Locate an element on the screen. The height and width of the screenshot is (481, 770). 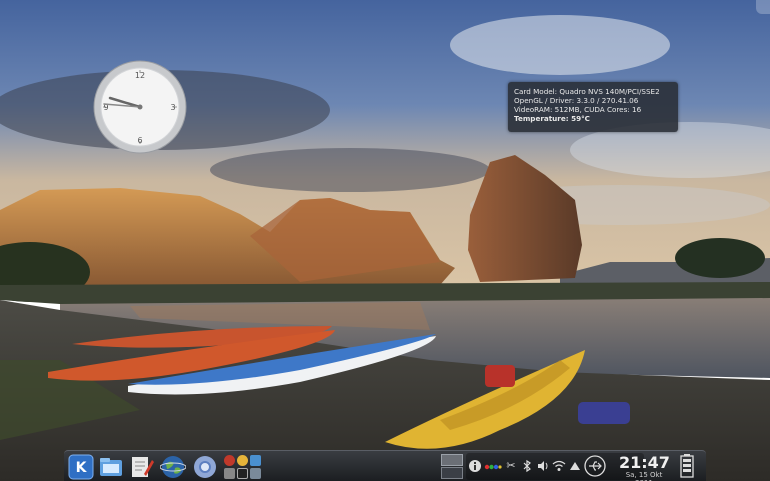
volume-icon is located at coordinates (543, 466).